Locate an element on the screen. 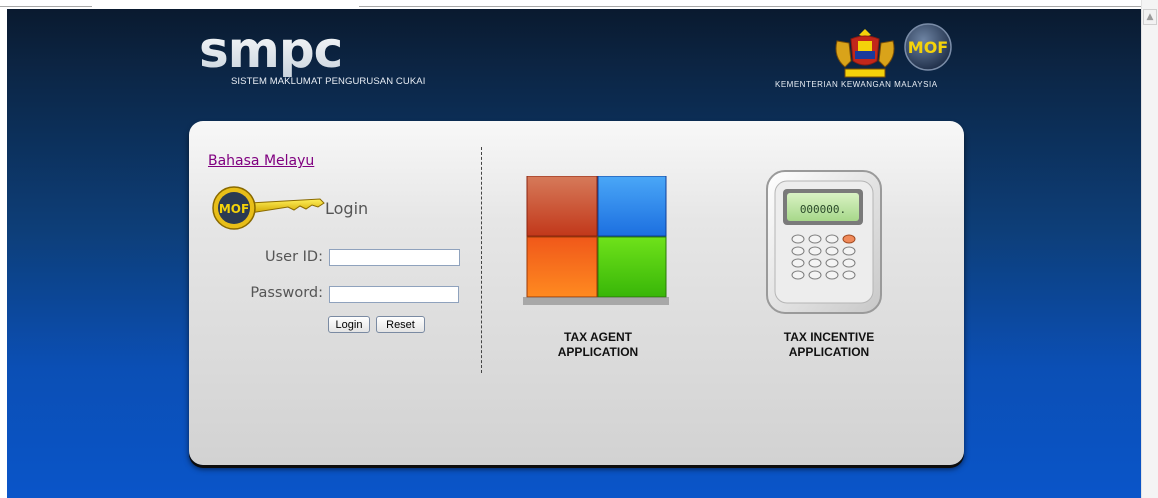  user-id-input is located at coordinates (394, 257).